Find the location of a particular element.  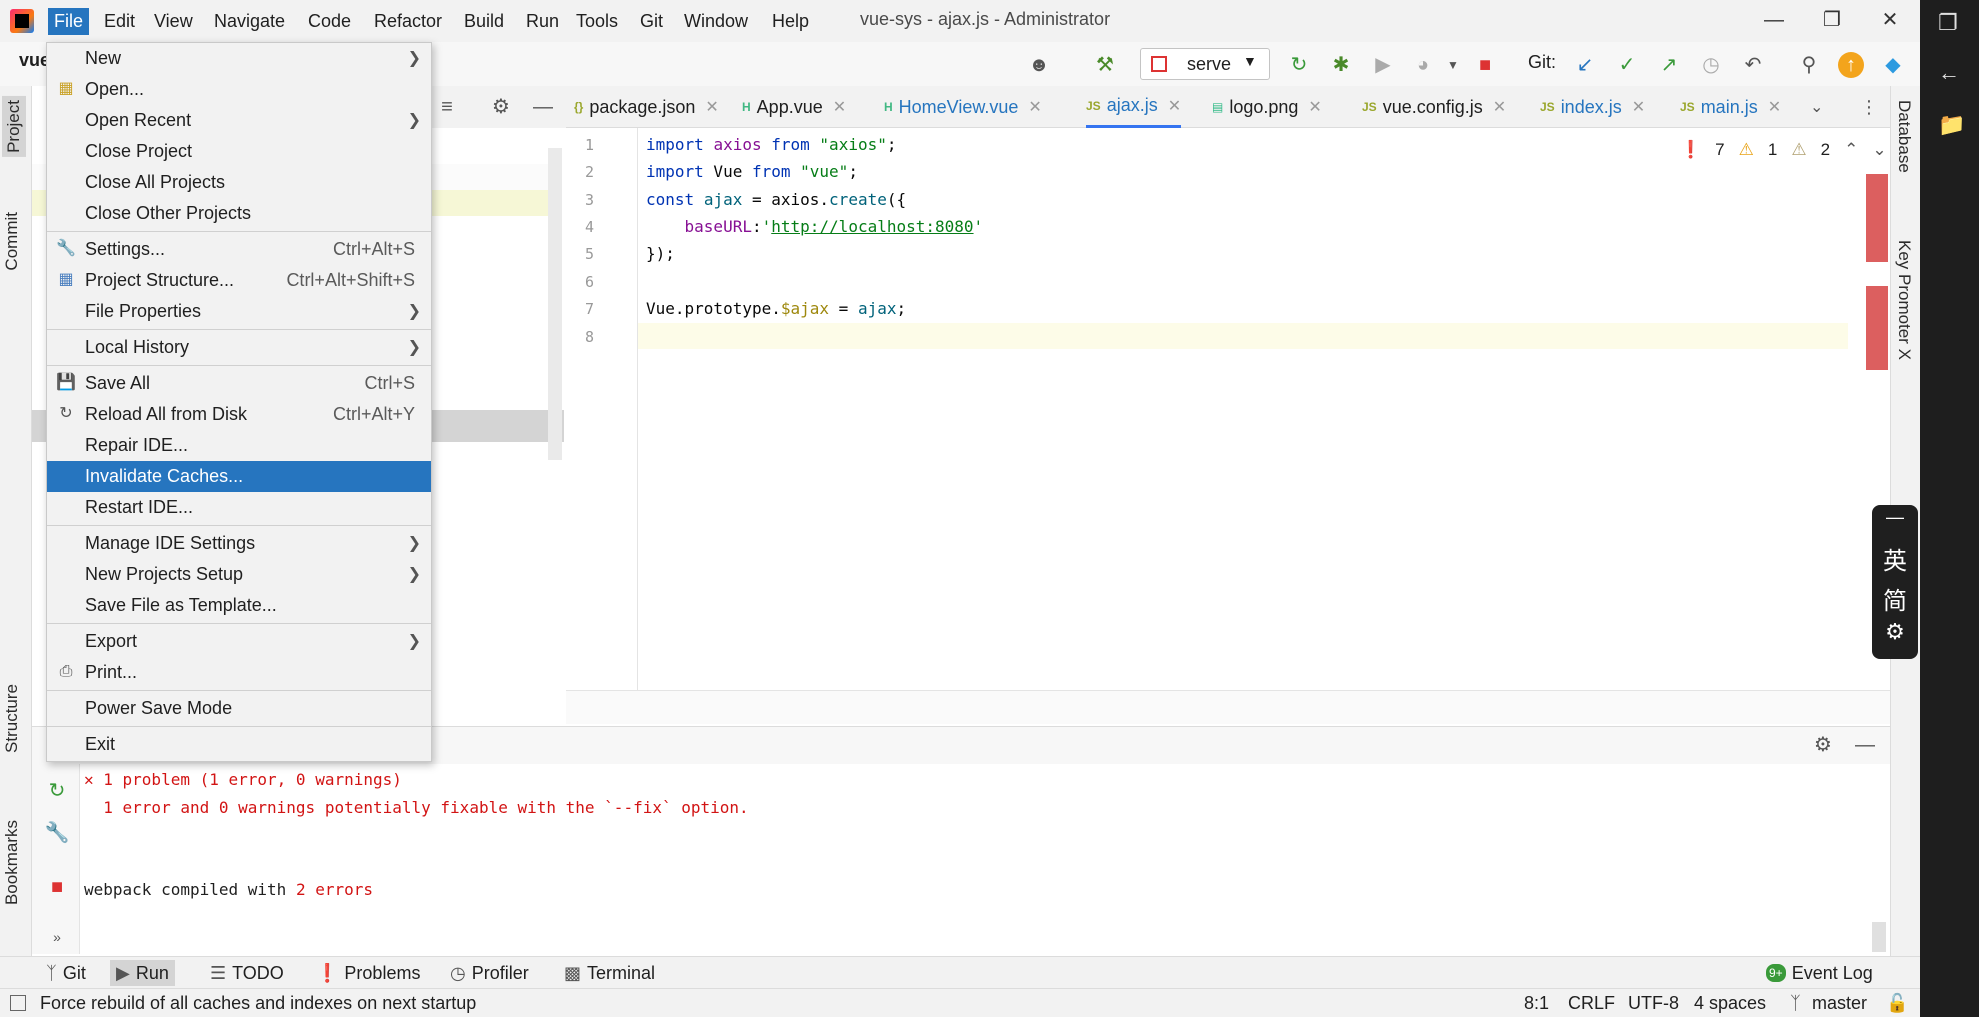

tool-git: ᛉ Git is located at coordinates (66, 973).